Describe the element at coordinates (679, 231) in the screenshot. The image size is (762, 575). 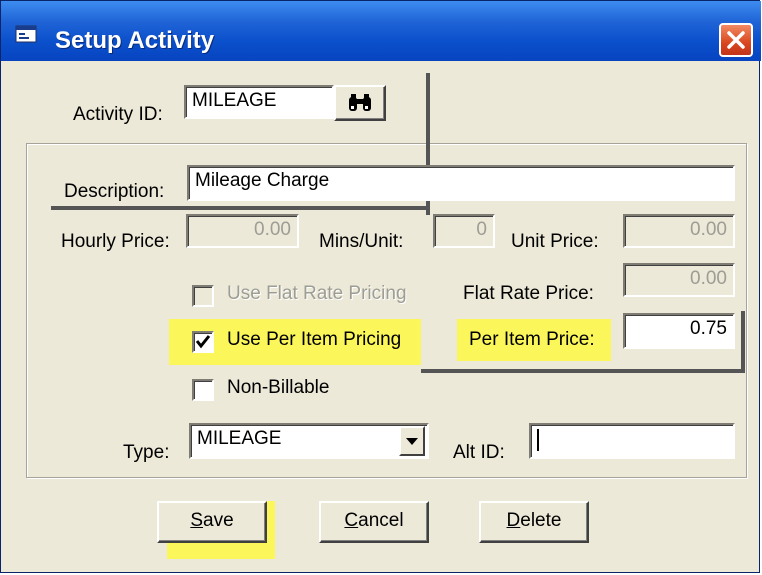
I see `unit-price-field: 0.00` at that location.